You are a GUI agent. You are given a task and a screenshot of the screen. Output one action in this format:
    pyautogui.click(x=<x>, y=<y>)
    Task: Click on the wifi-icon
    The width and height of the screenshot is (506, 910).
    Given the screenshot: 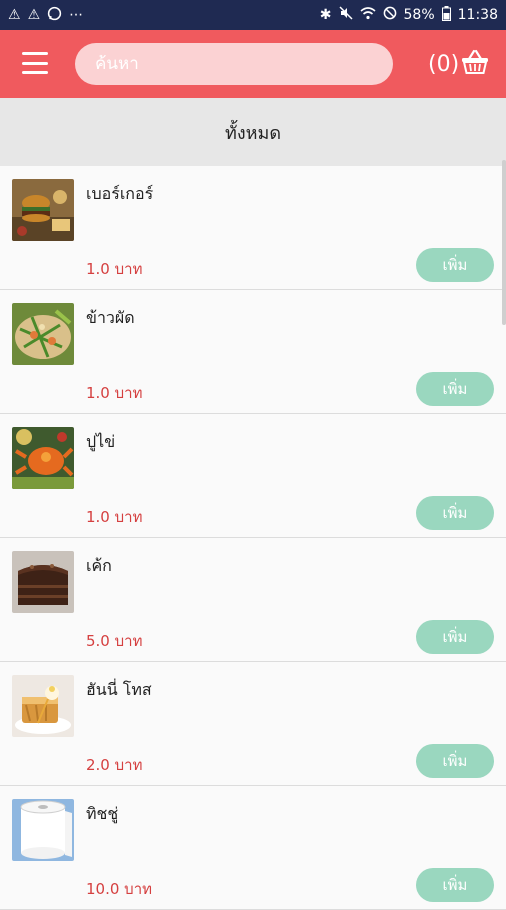 What is the action you would take?
    pyautogui.click(x=367, y=15)
    